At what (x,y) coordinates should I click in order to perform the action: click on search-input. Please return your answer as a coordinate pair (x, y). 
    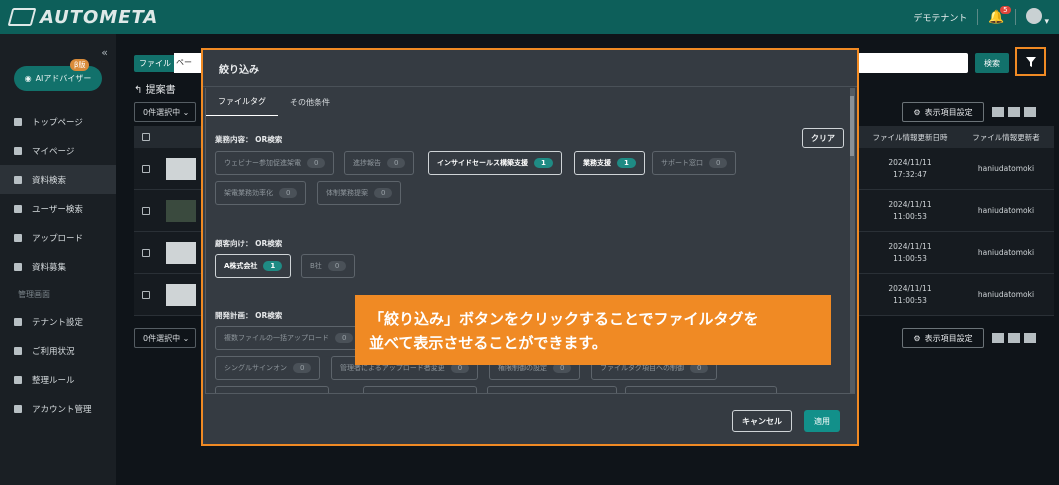
    Looking at the image, I should click on (913, 63).